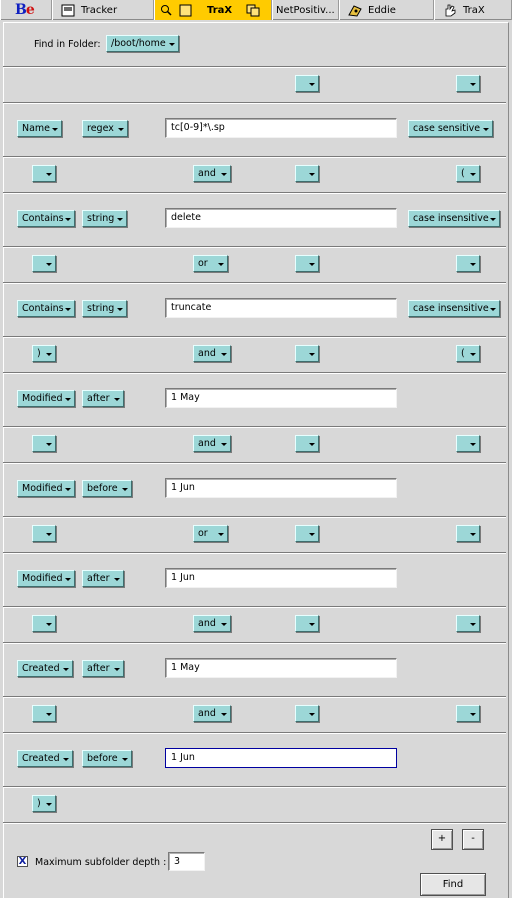  What do you see at coordinates (450, 128) in the screenshot?
I see `case-menu: case sensitive` at bounding box center [450, 128].